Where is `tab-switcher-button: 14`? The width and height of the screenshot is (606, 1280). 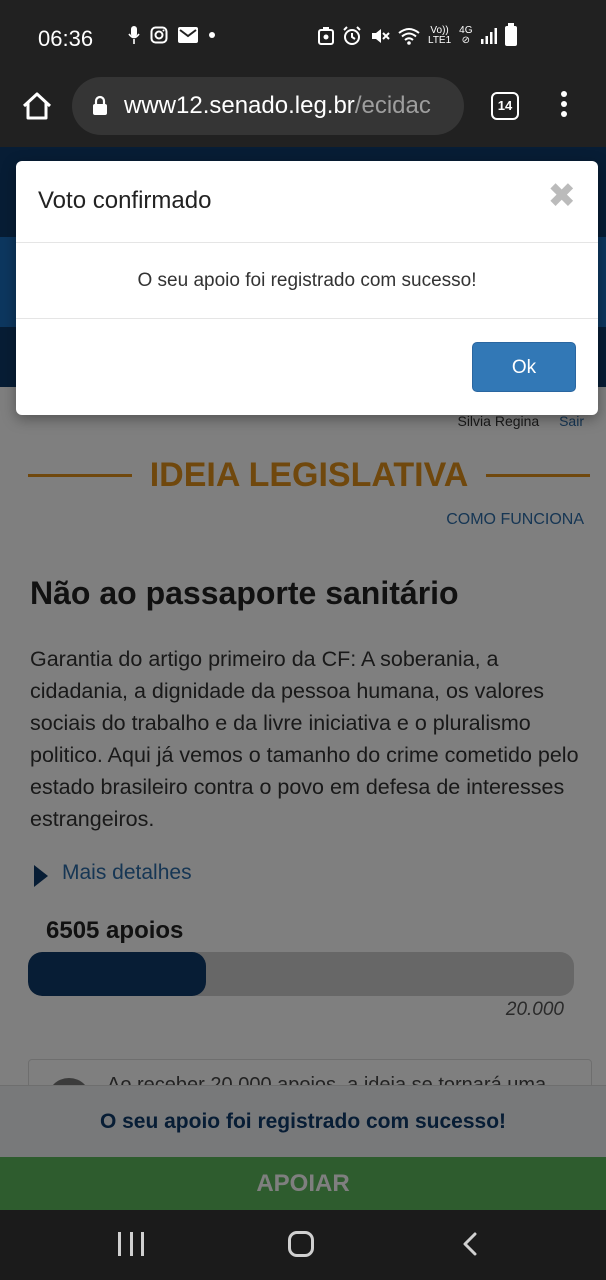
tab-switcher-button: 14 is located at coordinates (505, 106).